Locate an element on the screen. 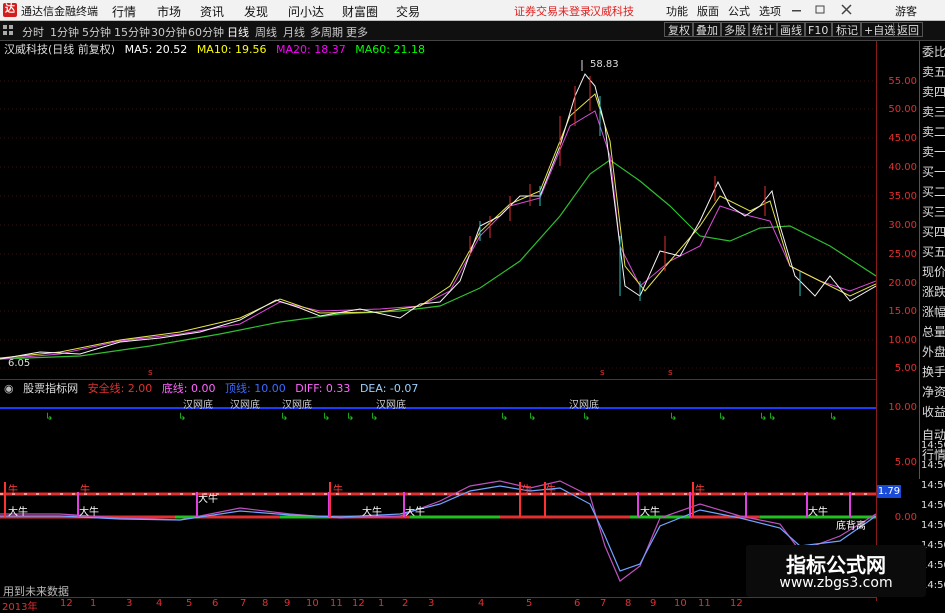 Image resolution: width=945 pixels, height=613 pixels. side-label: 买五 is located at coordinates (933, 252).